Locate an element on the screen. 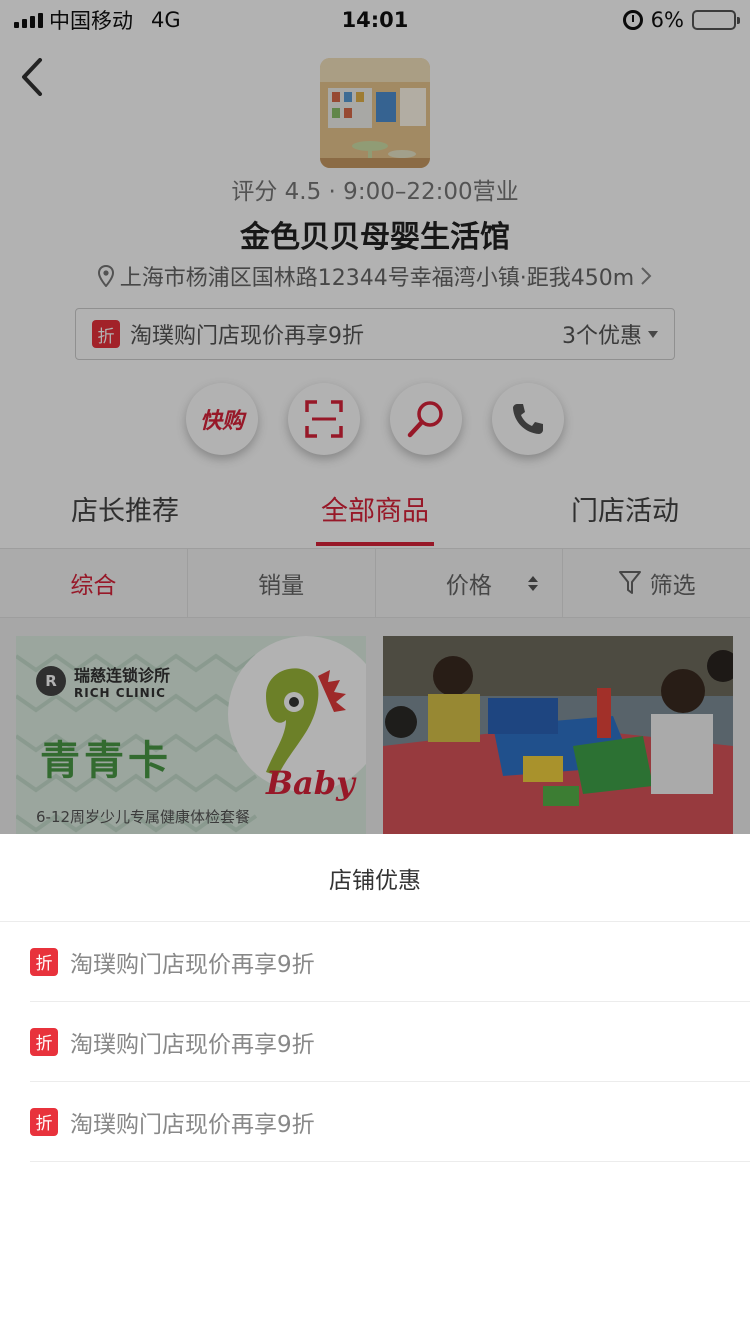 Image resolution: width=750 pixels, height=1334 pixels. promo-count-dropdown: 3个优惠 is located at coordinates (610, 334).